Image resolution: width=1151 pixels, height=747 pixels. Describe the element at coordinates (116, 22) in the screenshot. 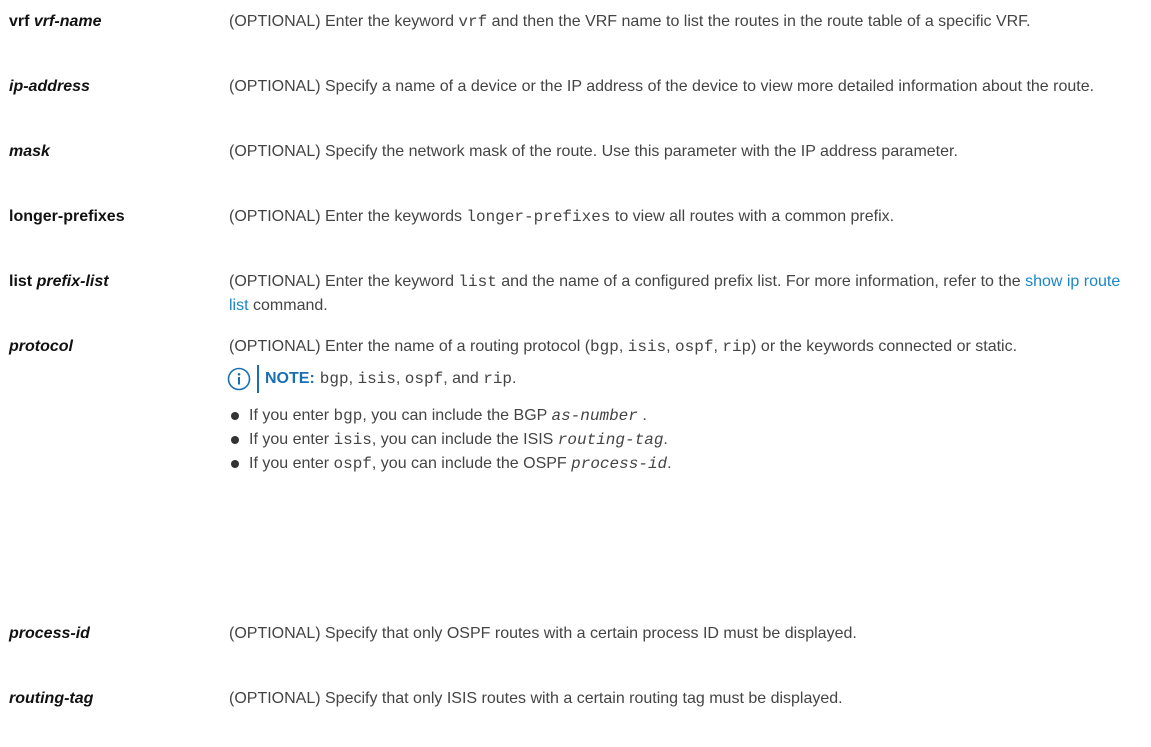

I see `param-term: vrf vrf-name` at that location.